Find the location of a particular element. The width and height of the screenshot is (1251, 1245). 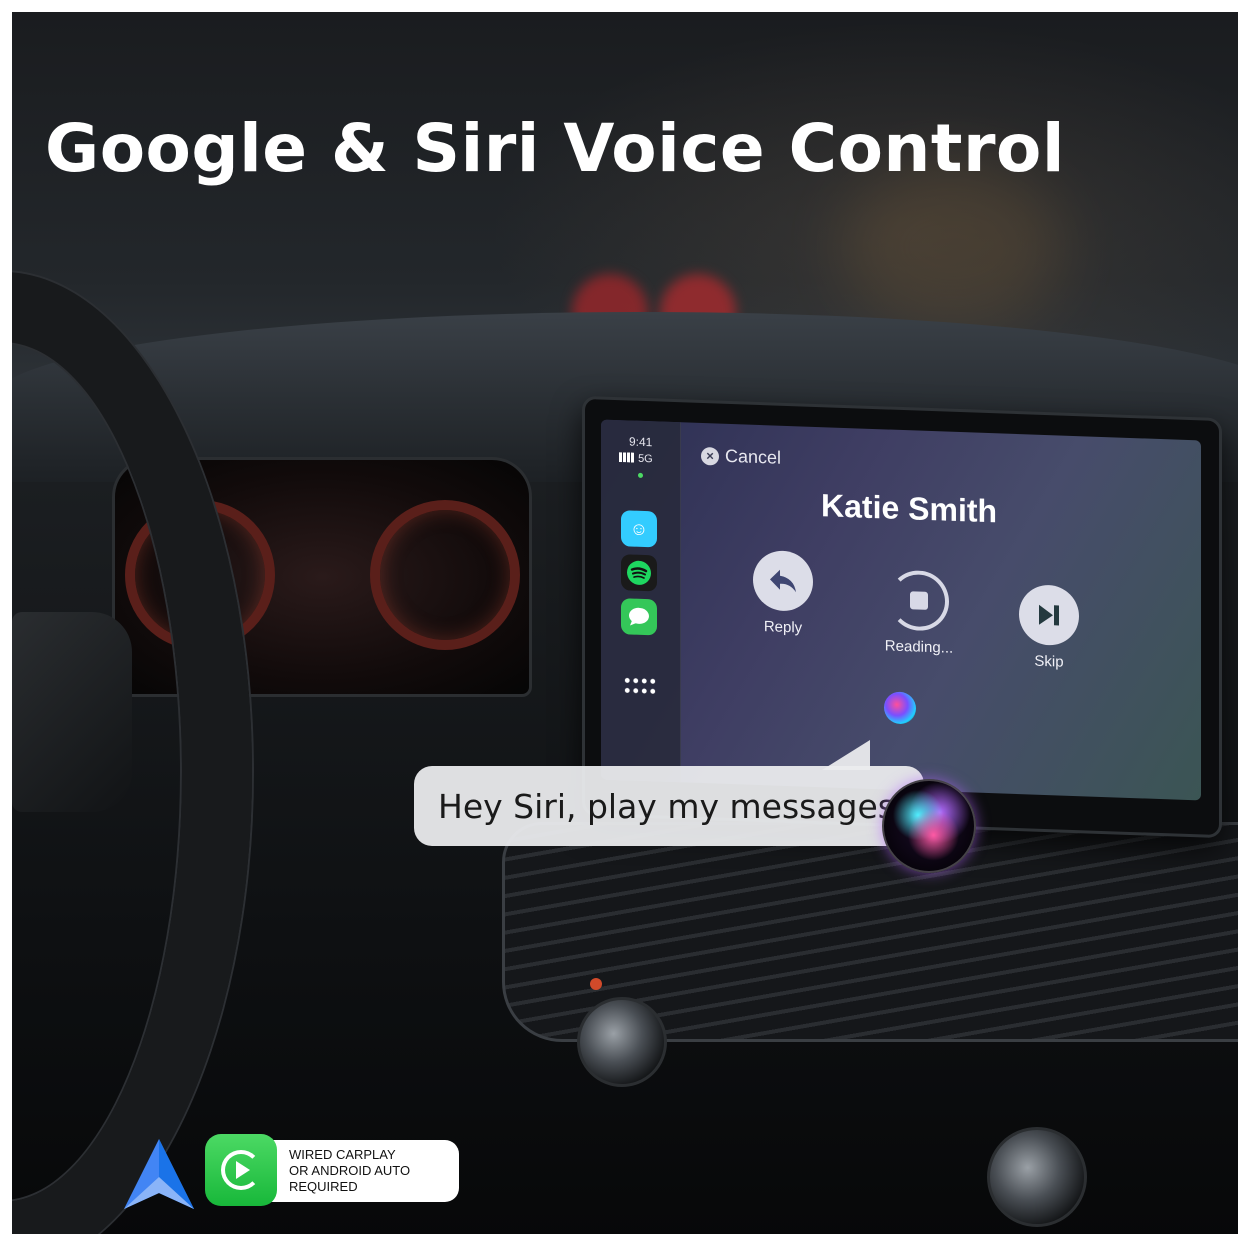

climate-knob-right is located at coordinates (1037, 1177).